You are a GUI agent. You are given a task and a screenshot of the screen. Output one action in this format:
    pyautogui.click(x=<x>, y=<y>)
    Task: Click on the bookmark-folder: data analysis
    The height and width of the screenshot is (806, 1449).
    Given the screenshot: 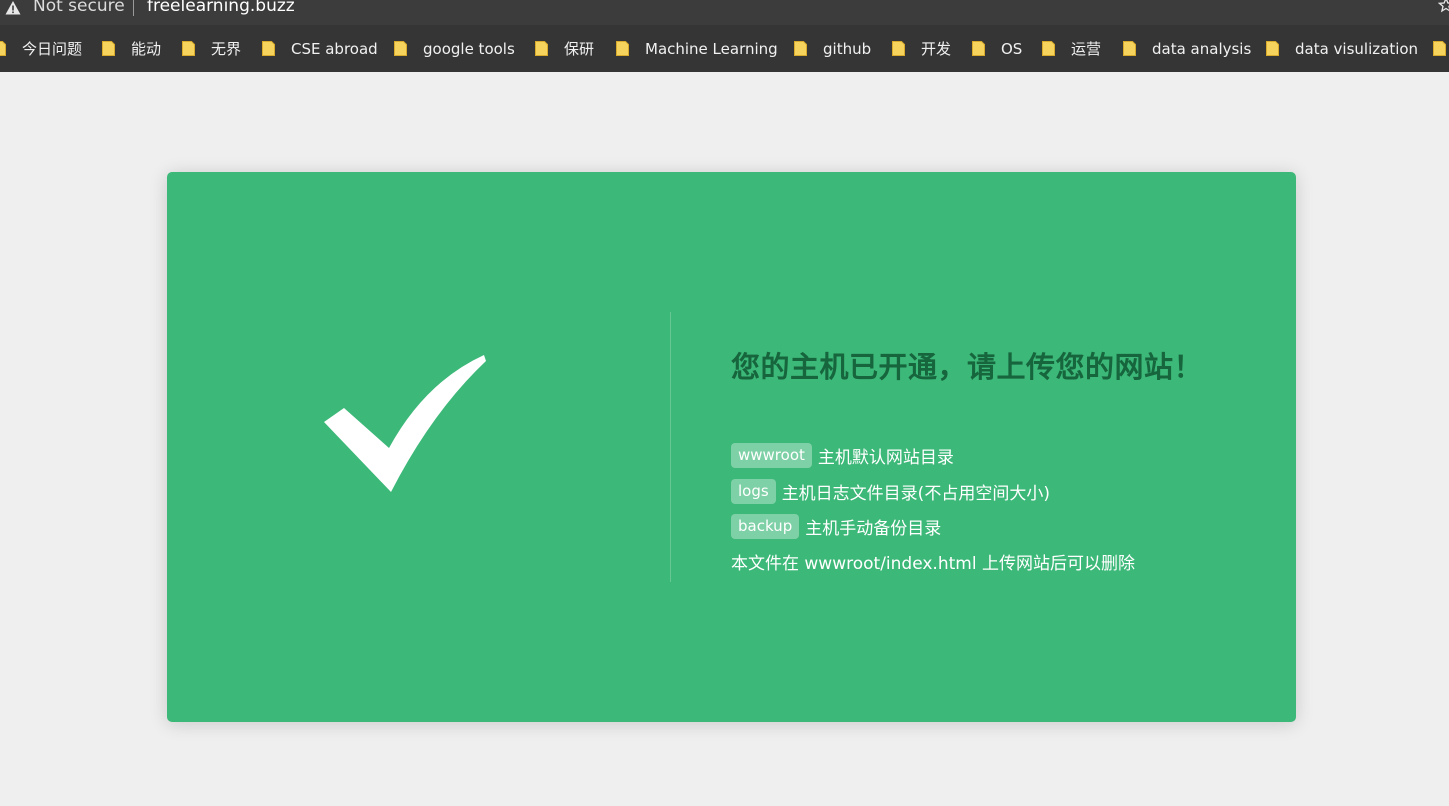 What is the action you would take?
    pyautogui.click(x=1187, y=48)
    